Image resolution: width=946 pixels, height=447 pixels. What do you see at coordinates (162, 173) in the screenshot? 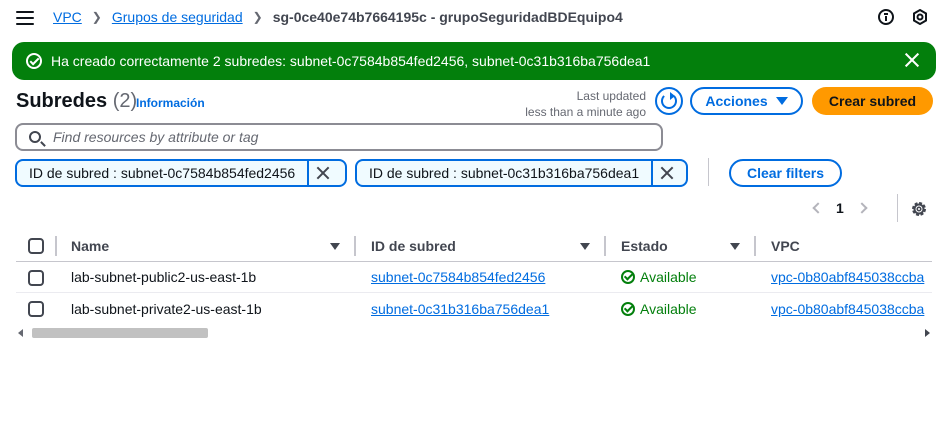
I see `filter-token-label: ID de subred : subnet-0c7584b854fed2456` at bounding box center [162, 173].